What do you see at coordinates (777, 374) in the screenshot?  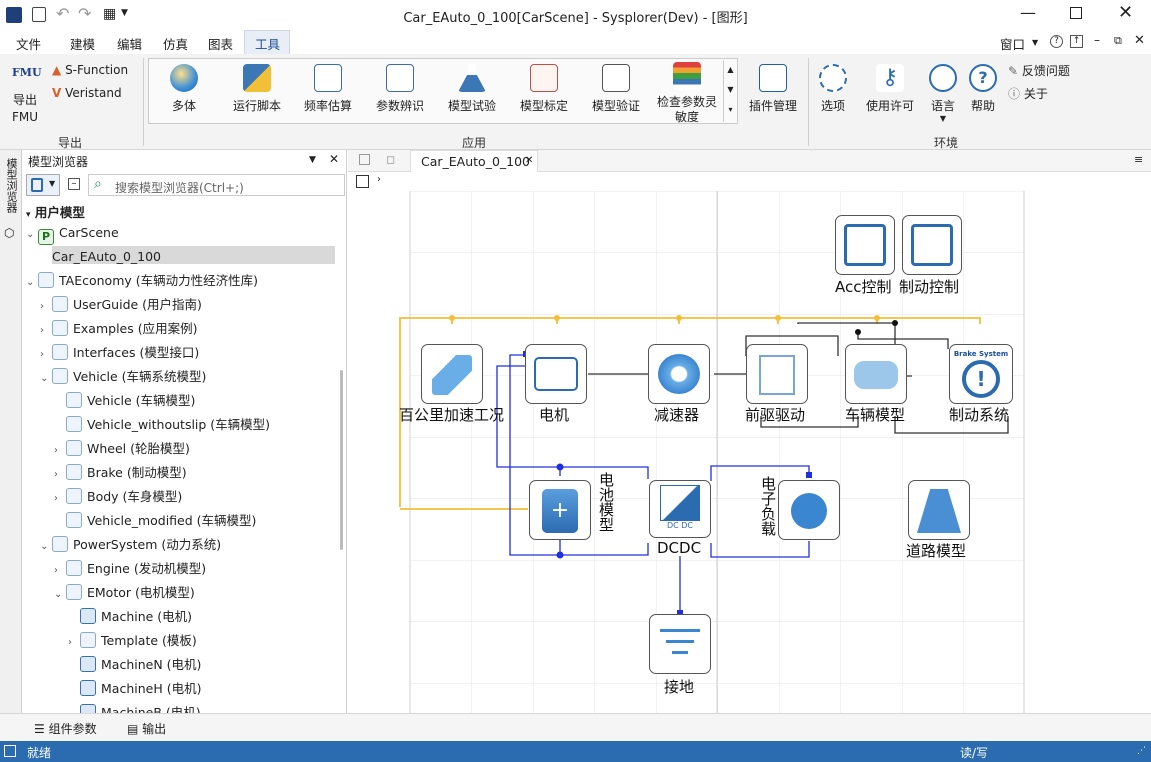 I see `block-fwd-drive` at bounding box center [777, 374].